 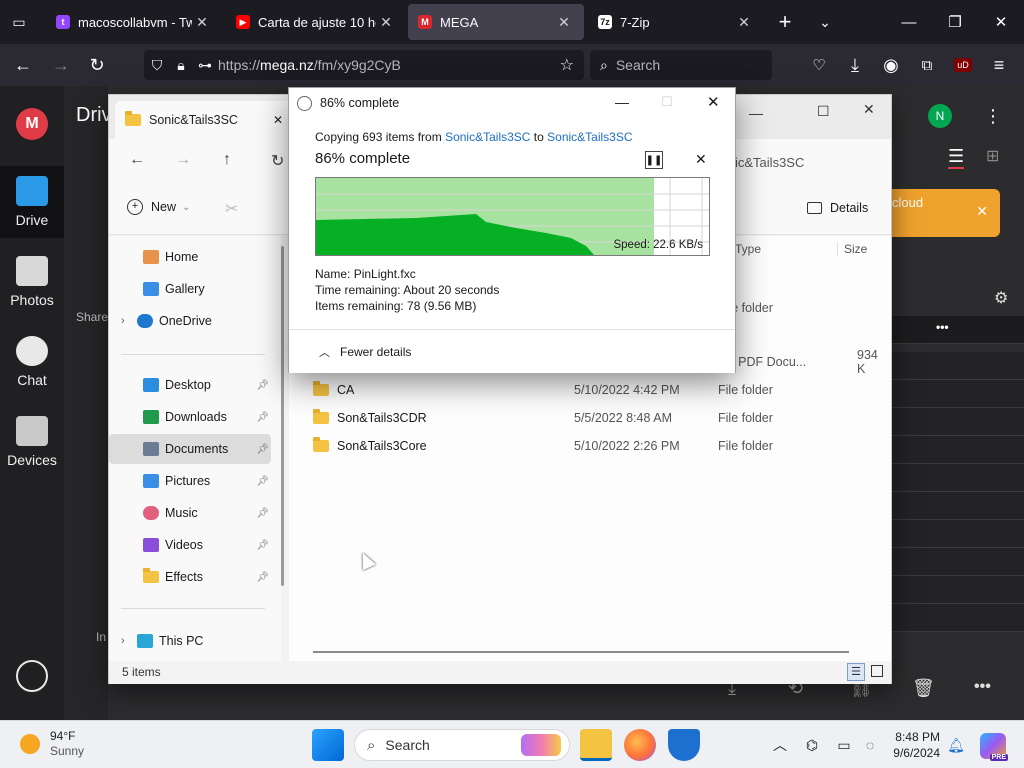 What do you see at coordinates (909, 22) in the screenshot?
I see `browser-minimize-button: —` at bounding box center [909, 22].